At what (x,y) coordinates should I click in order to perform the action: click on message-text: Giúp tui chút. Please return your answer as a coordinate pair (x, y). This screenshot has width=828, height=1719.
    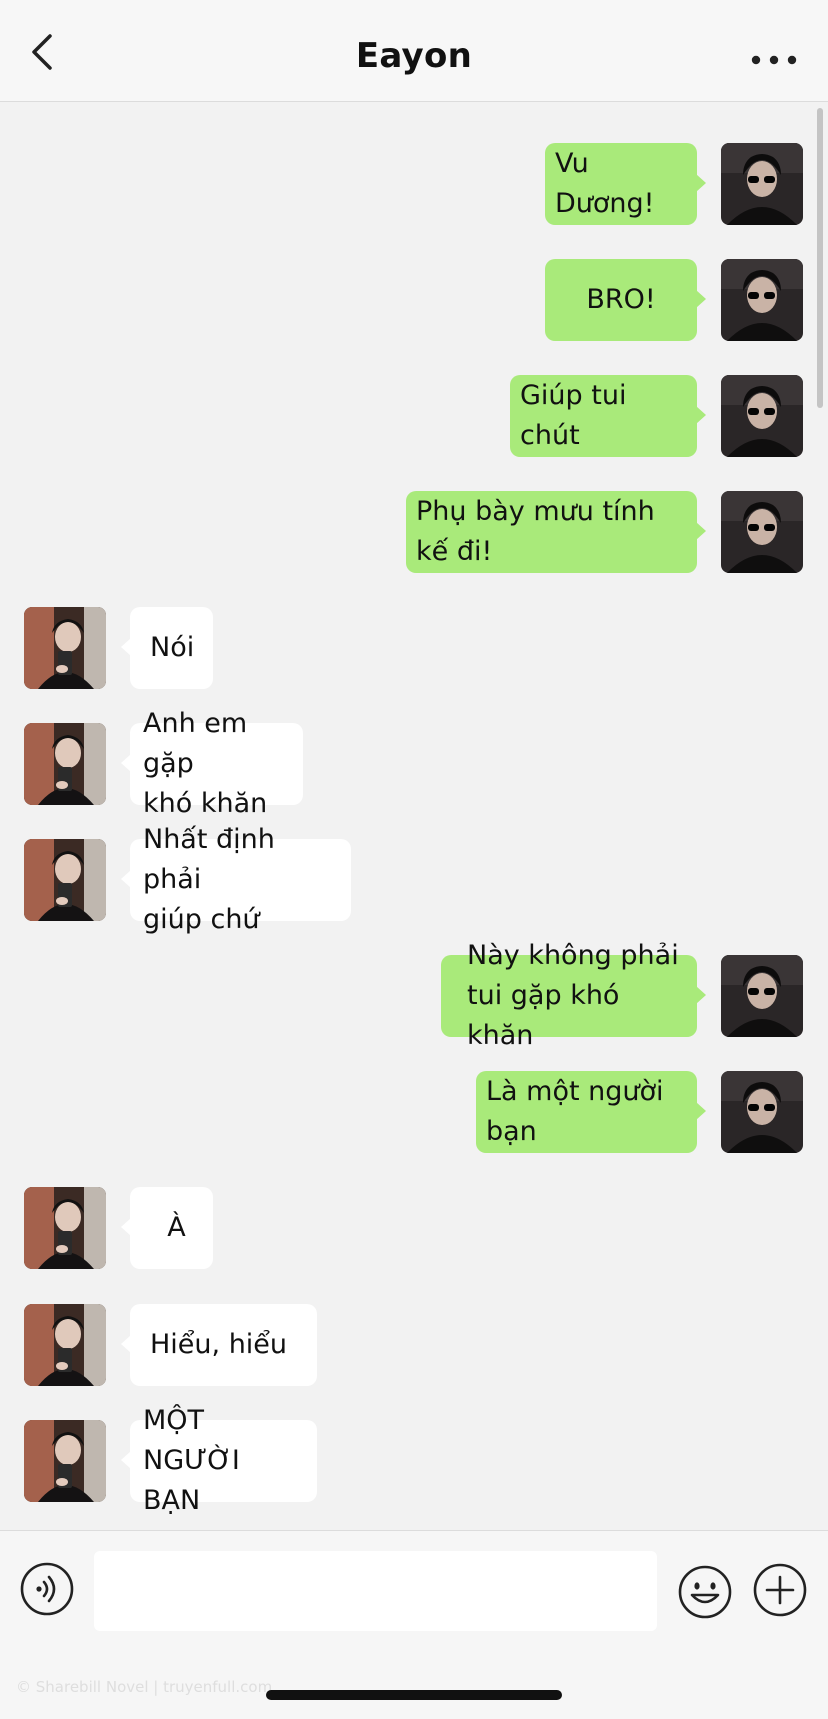
    Looking at the image, I should click on (573, 415).